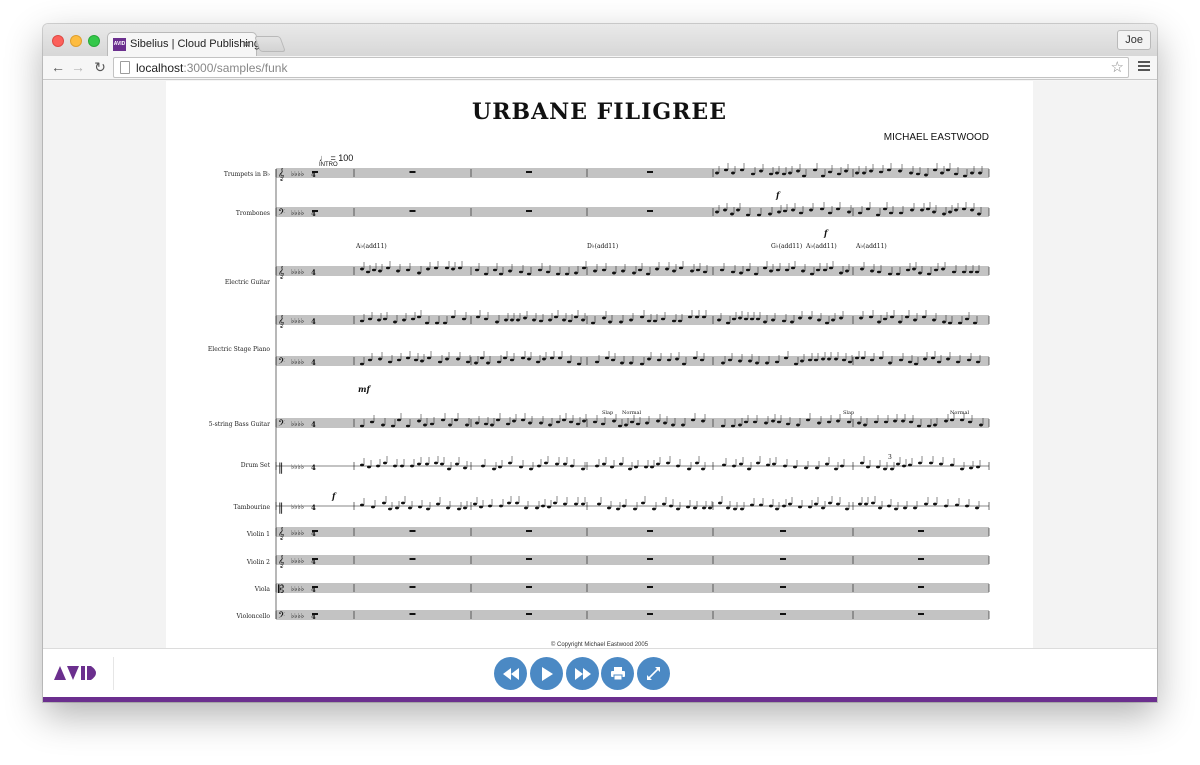  I want to click on instrument-label: Drum Set, so click(256, 465).